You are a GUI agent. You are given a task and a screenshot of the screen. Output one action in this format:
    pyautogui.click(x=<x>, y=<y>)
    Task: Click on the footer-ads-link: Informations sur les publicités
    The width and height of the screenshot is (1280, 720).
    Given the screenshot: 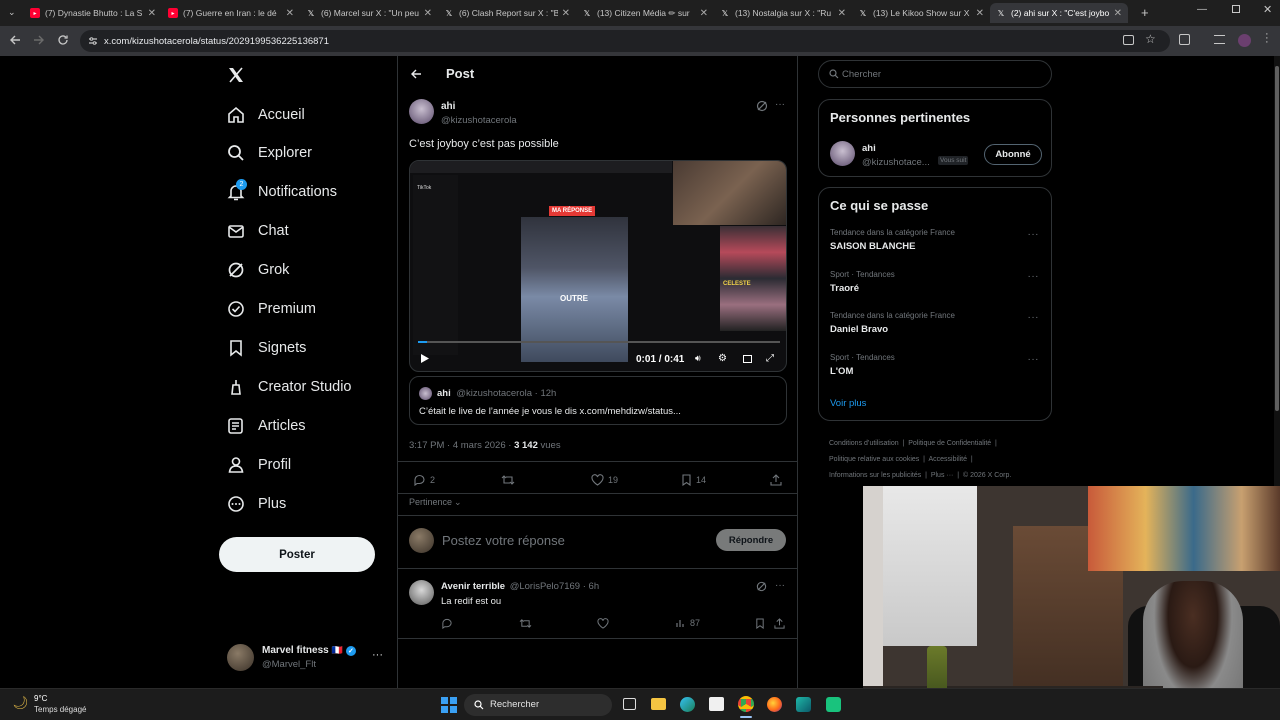 What is the action you would take?
    pyautogui.click(x=875, y=475)
    